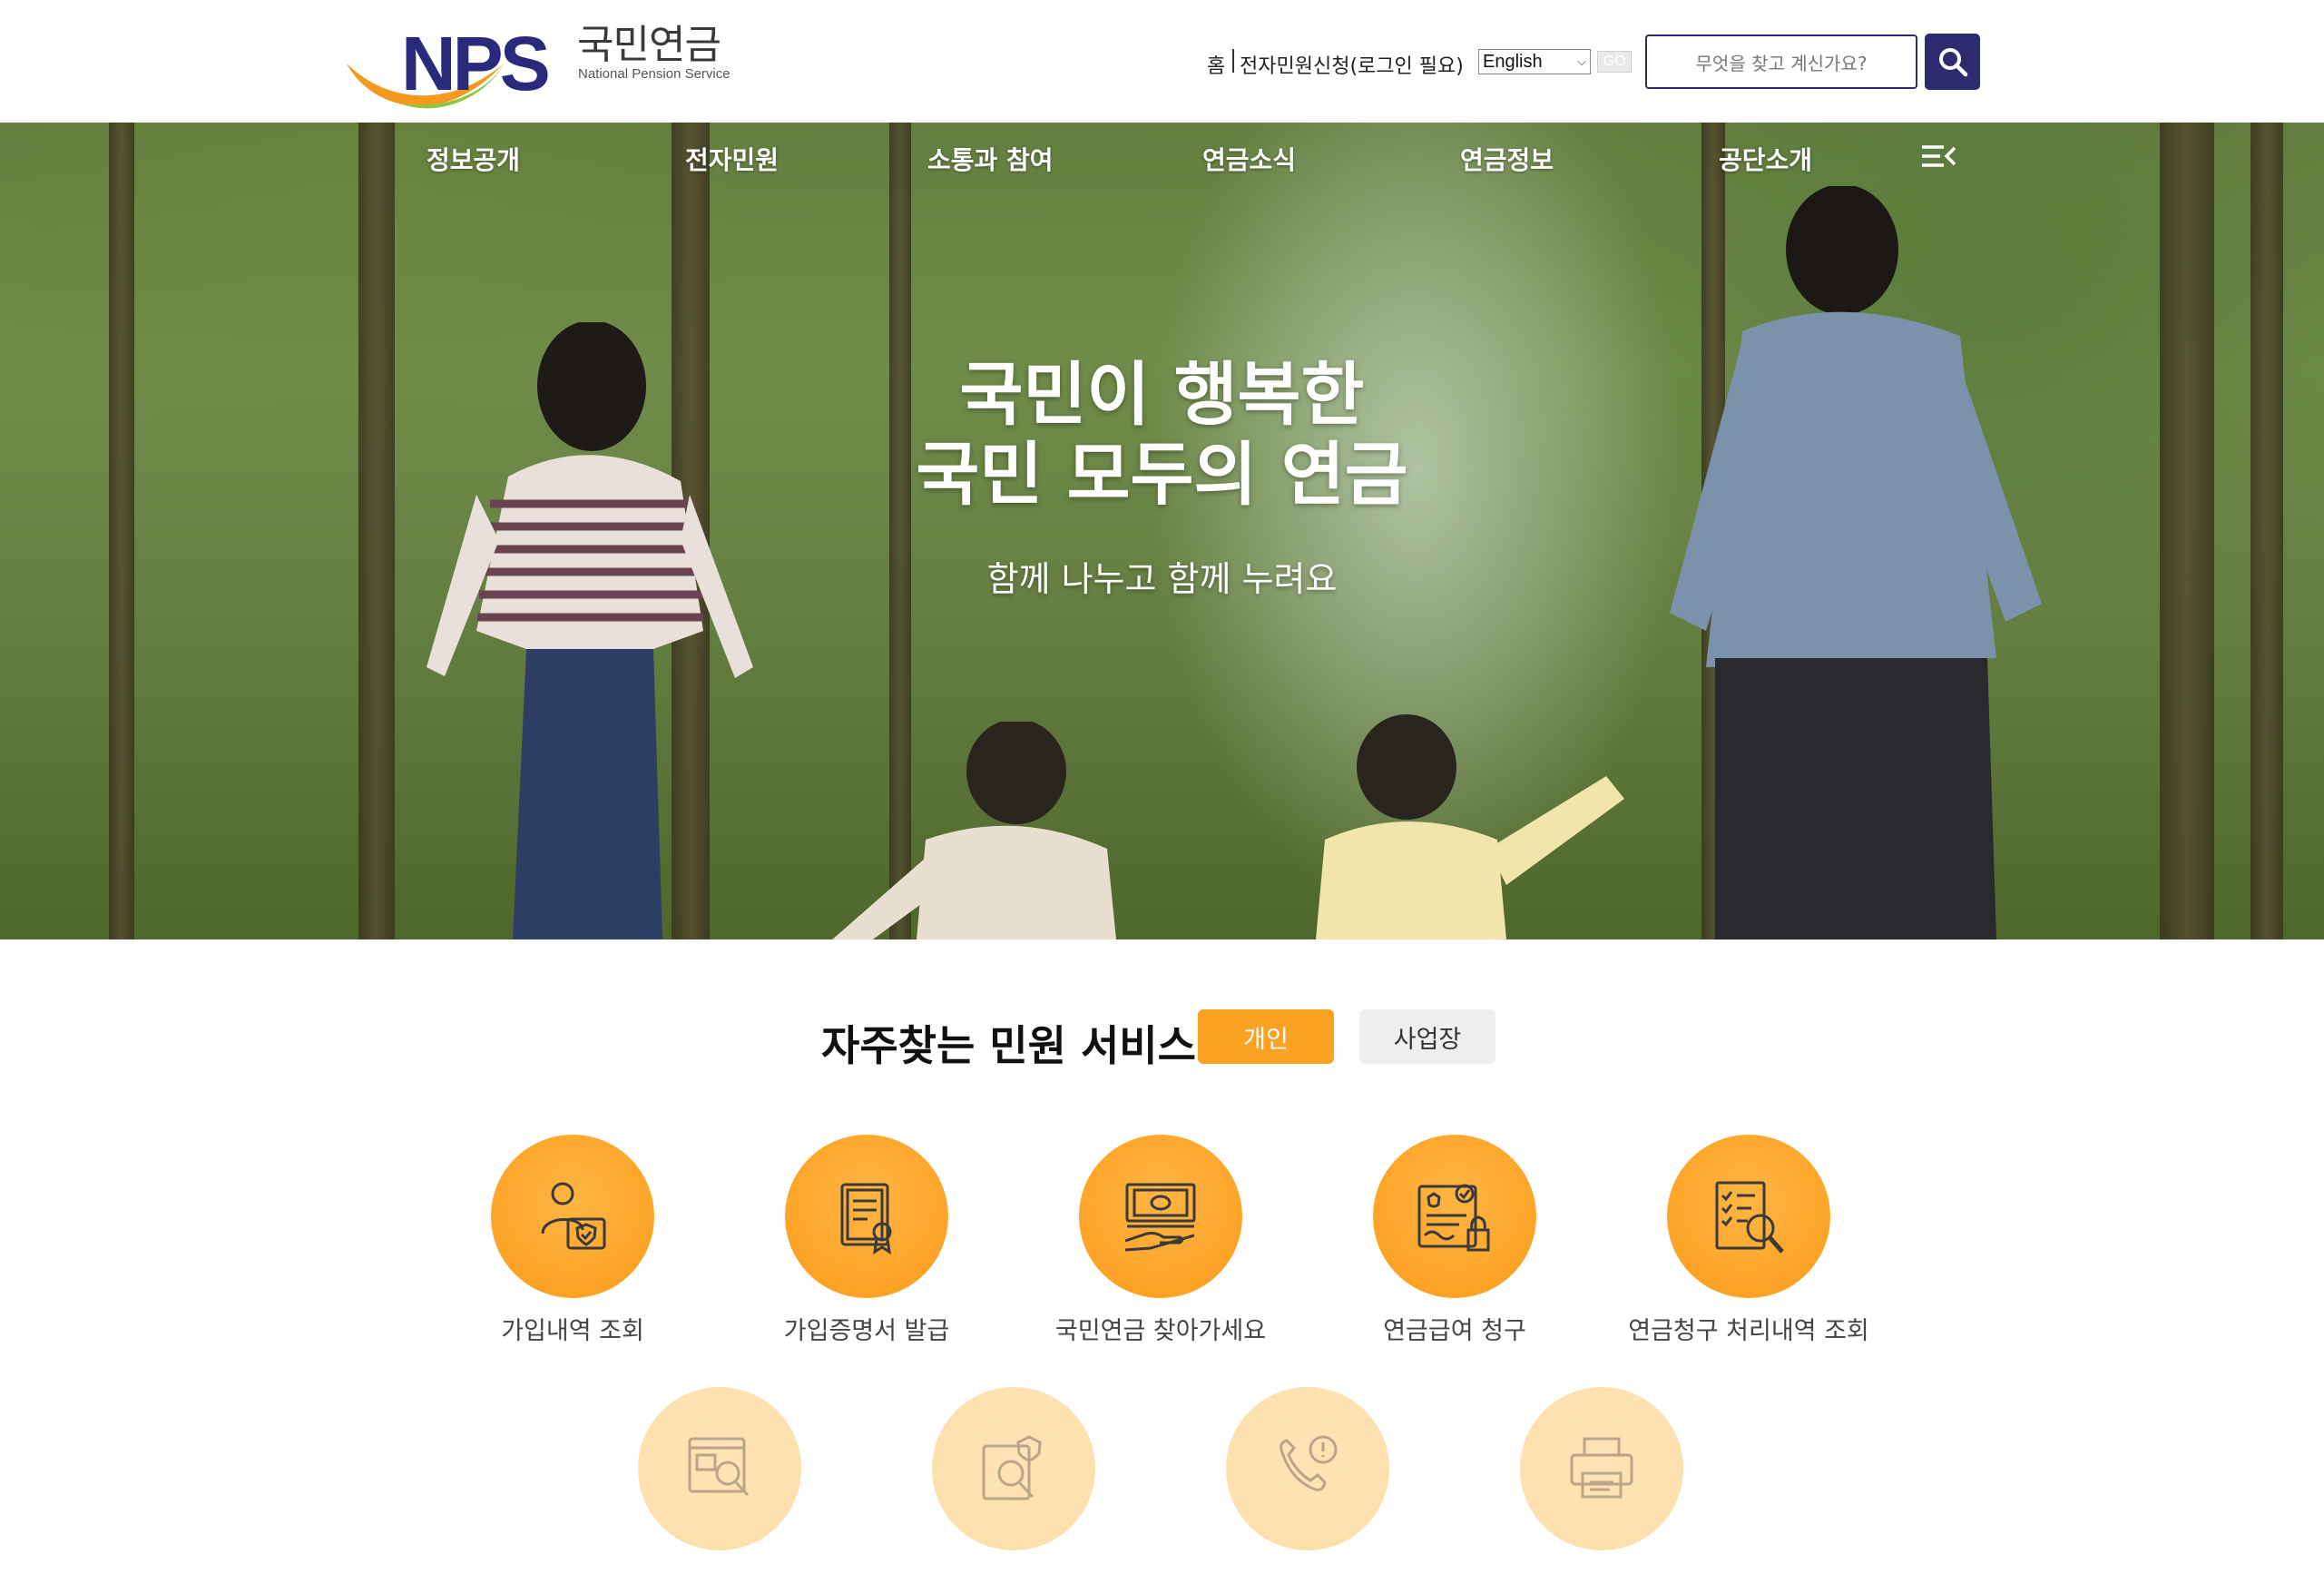 The height and width of the screenshot is (1574, 2324). I want to click on search-button, so click(1952, 62).